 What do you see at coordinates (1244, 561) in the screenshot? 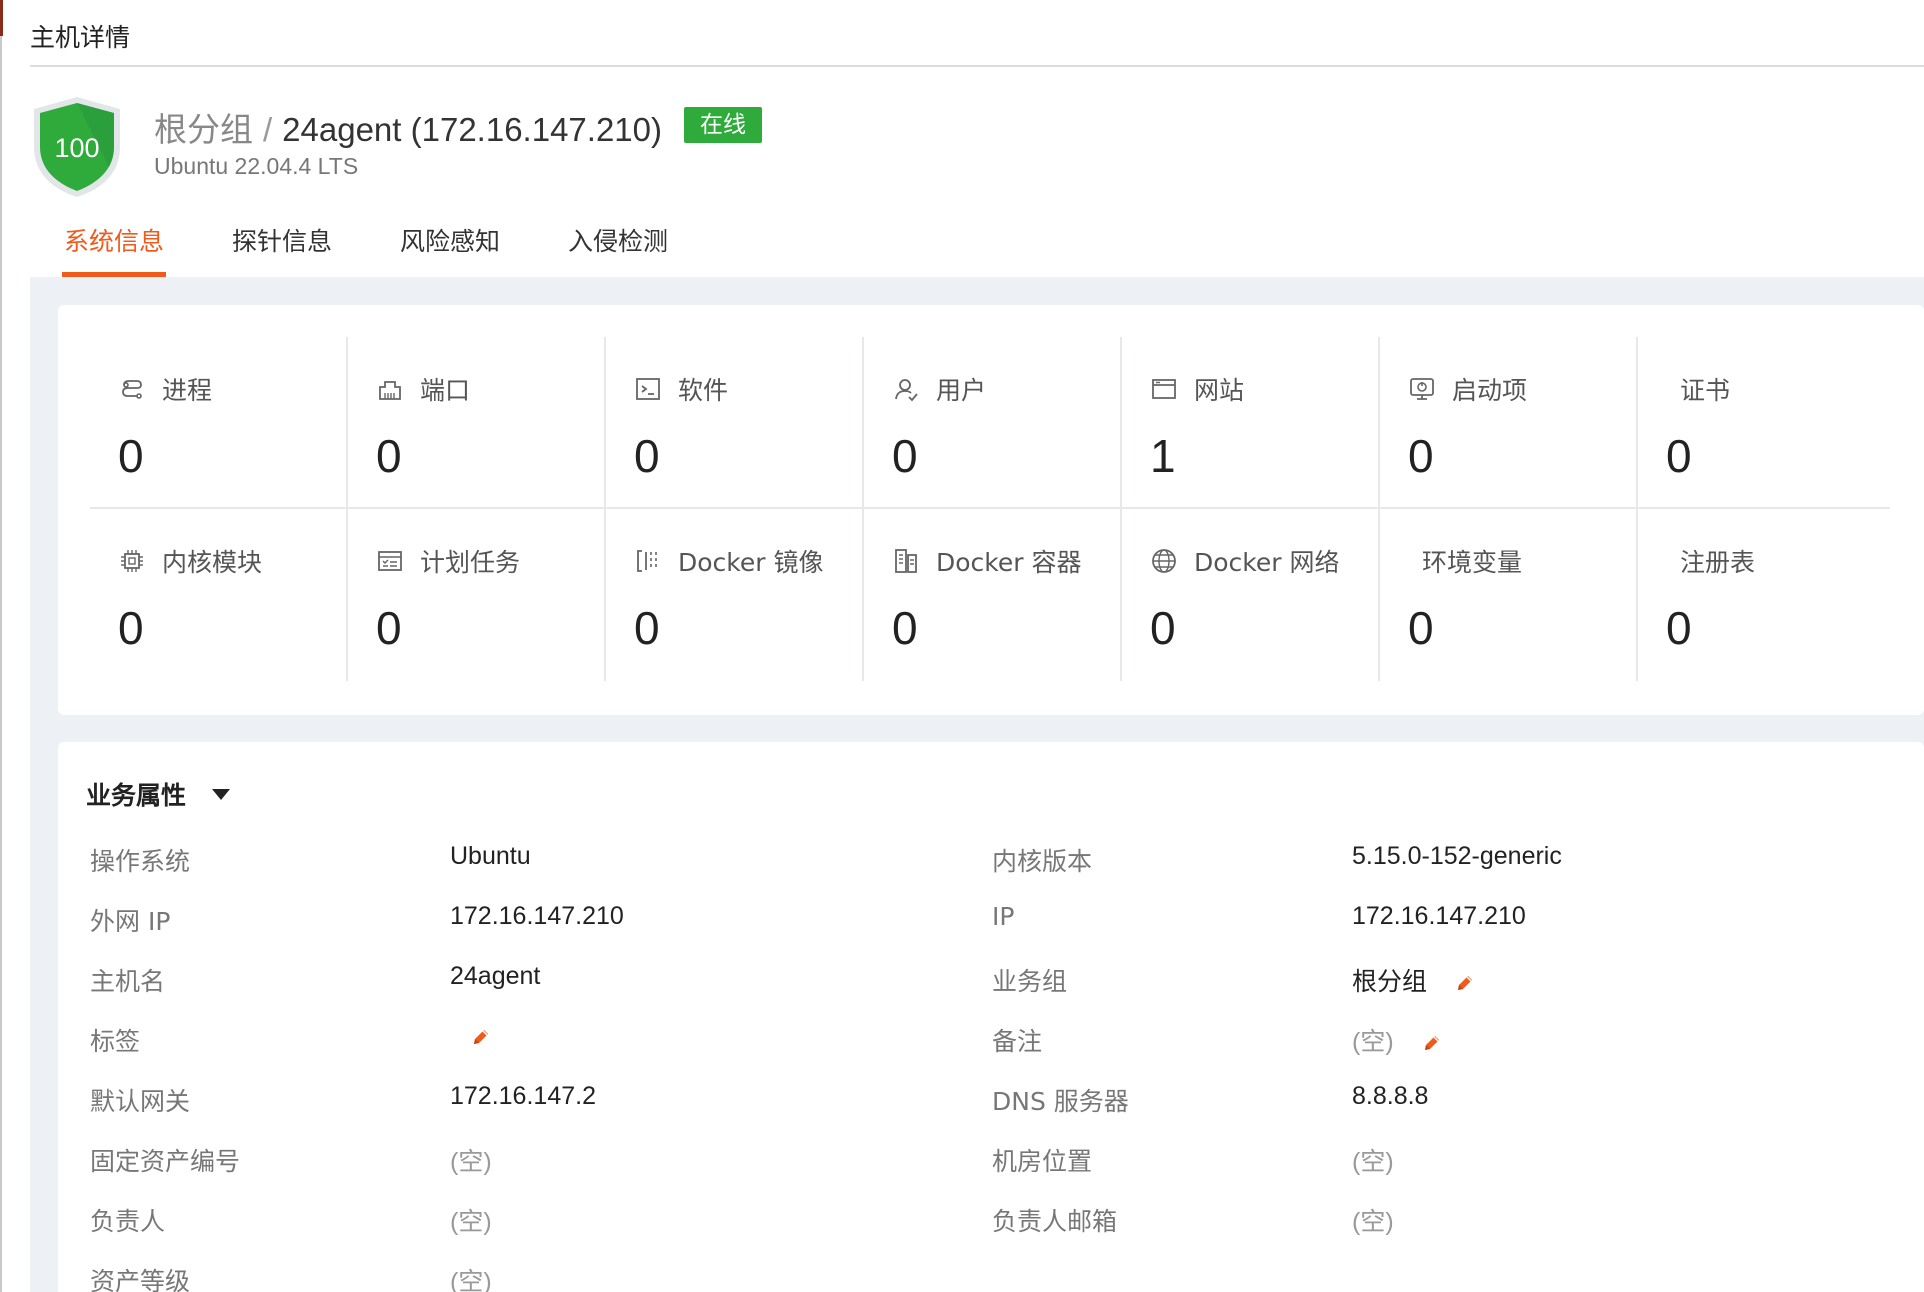
I see `stat-label-docker-network: Docker 网络` at bounding box center [1244, 561].